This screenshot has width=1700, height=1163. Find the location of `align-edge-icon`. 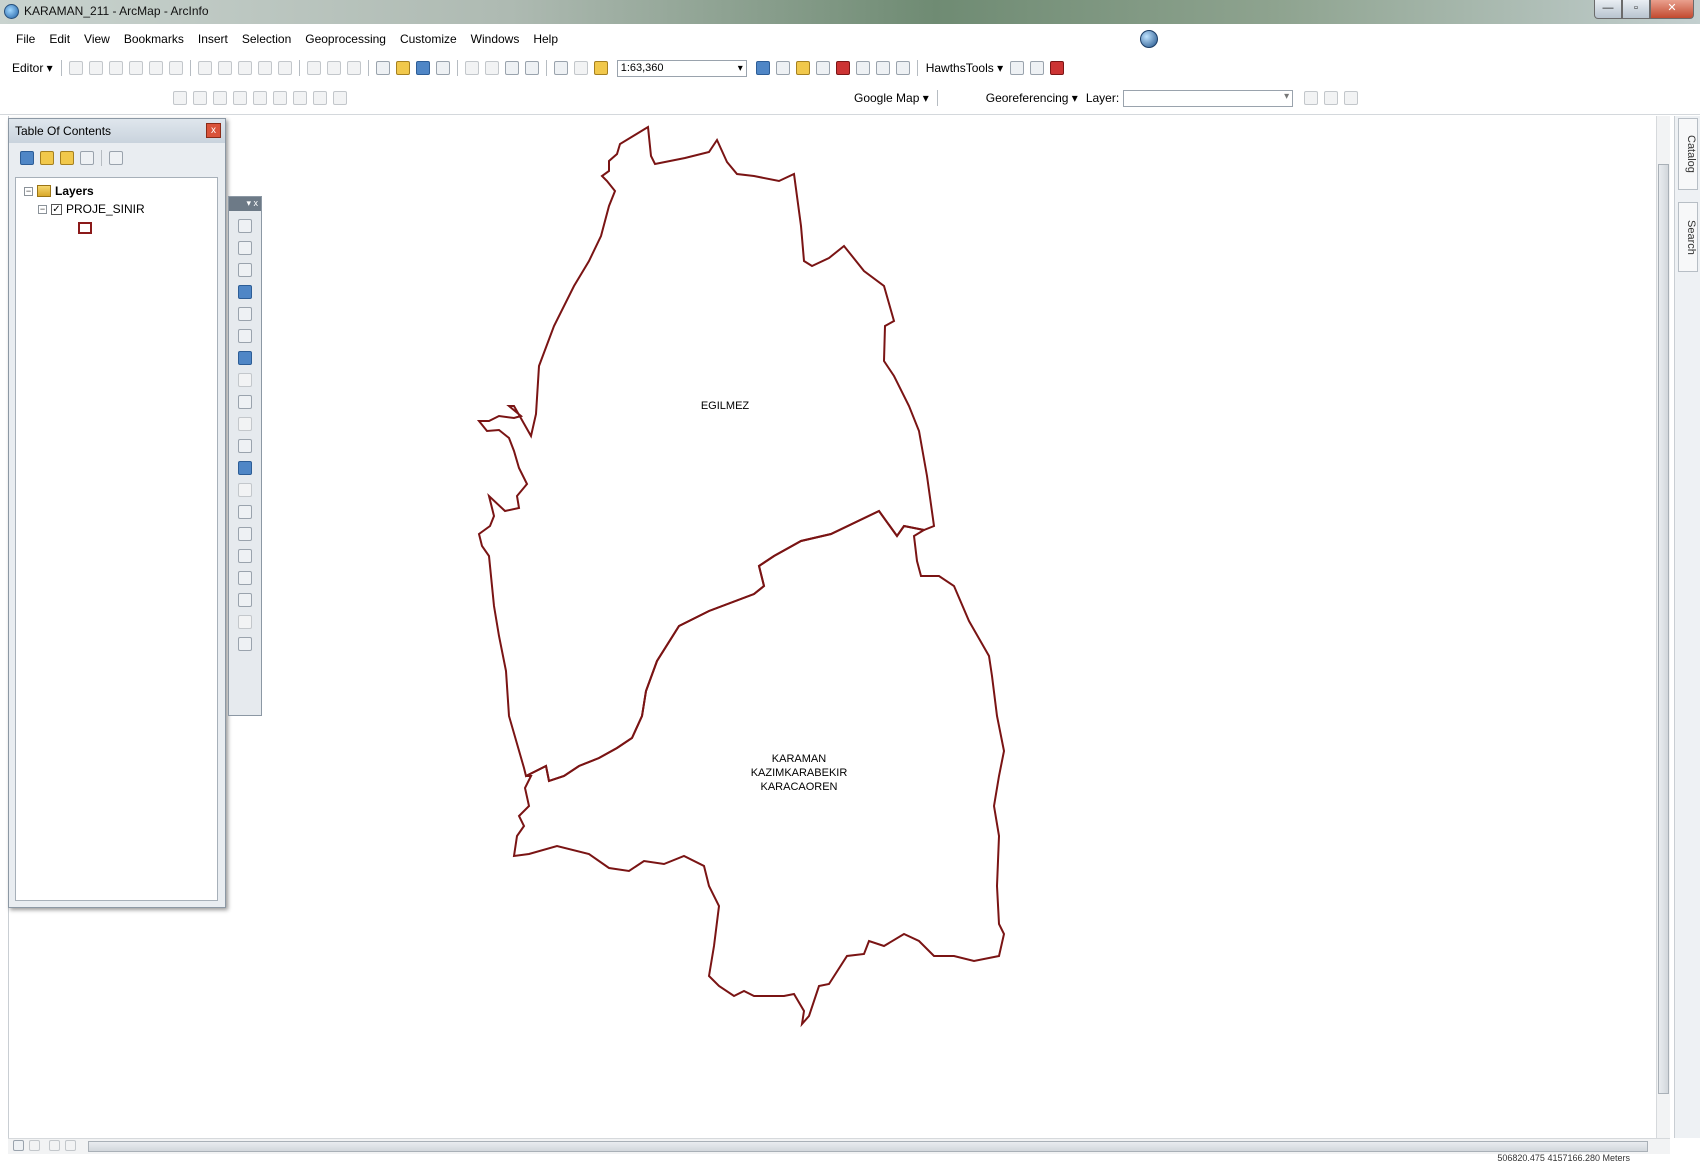

align-edge-icon is located at coordinates (260, 98).